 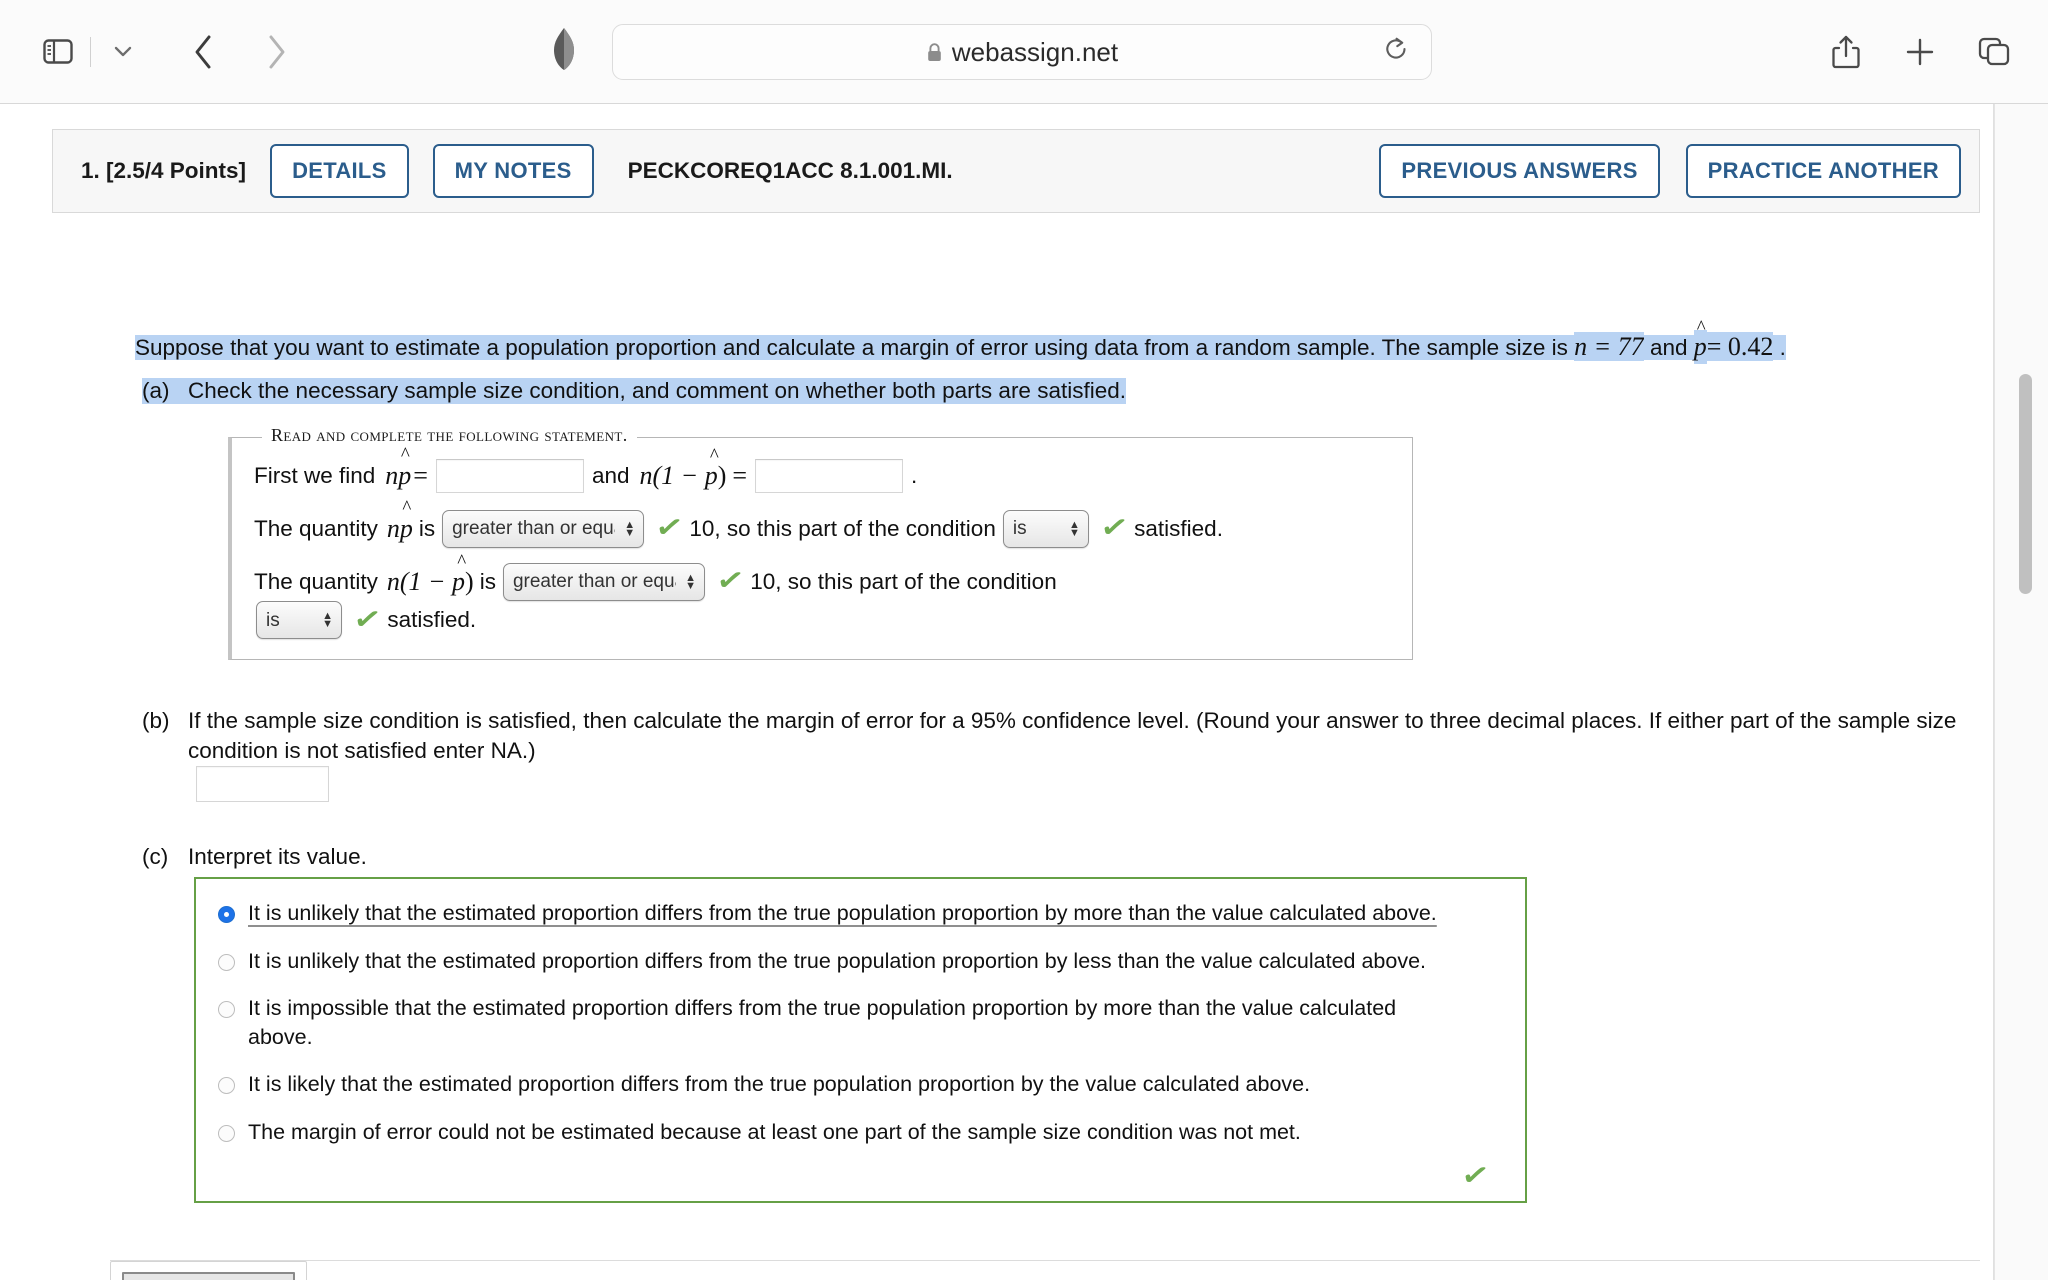 What do you see at coordinates (914, 475) in the screenshot?
I see `period-1: .` at bounding box center [914, 475].